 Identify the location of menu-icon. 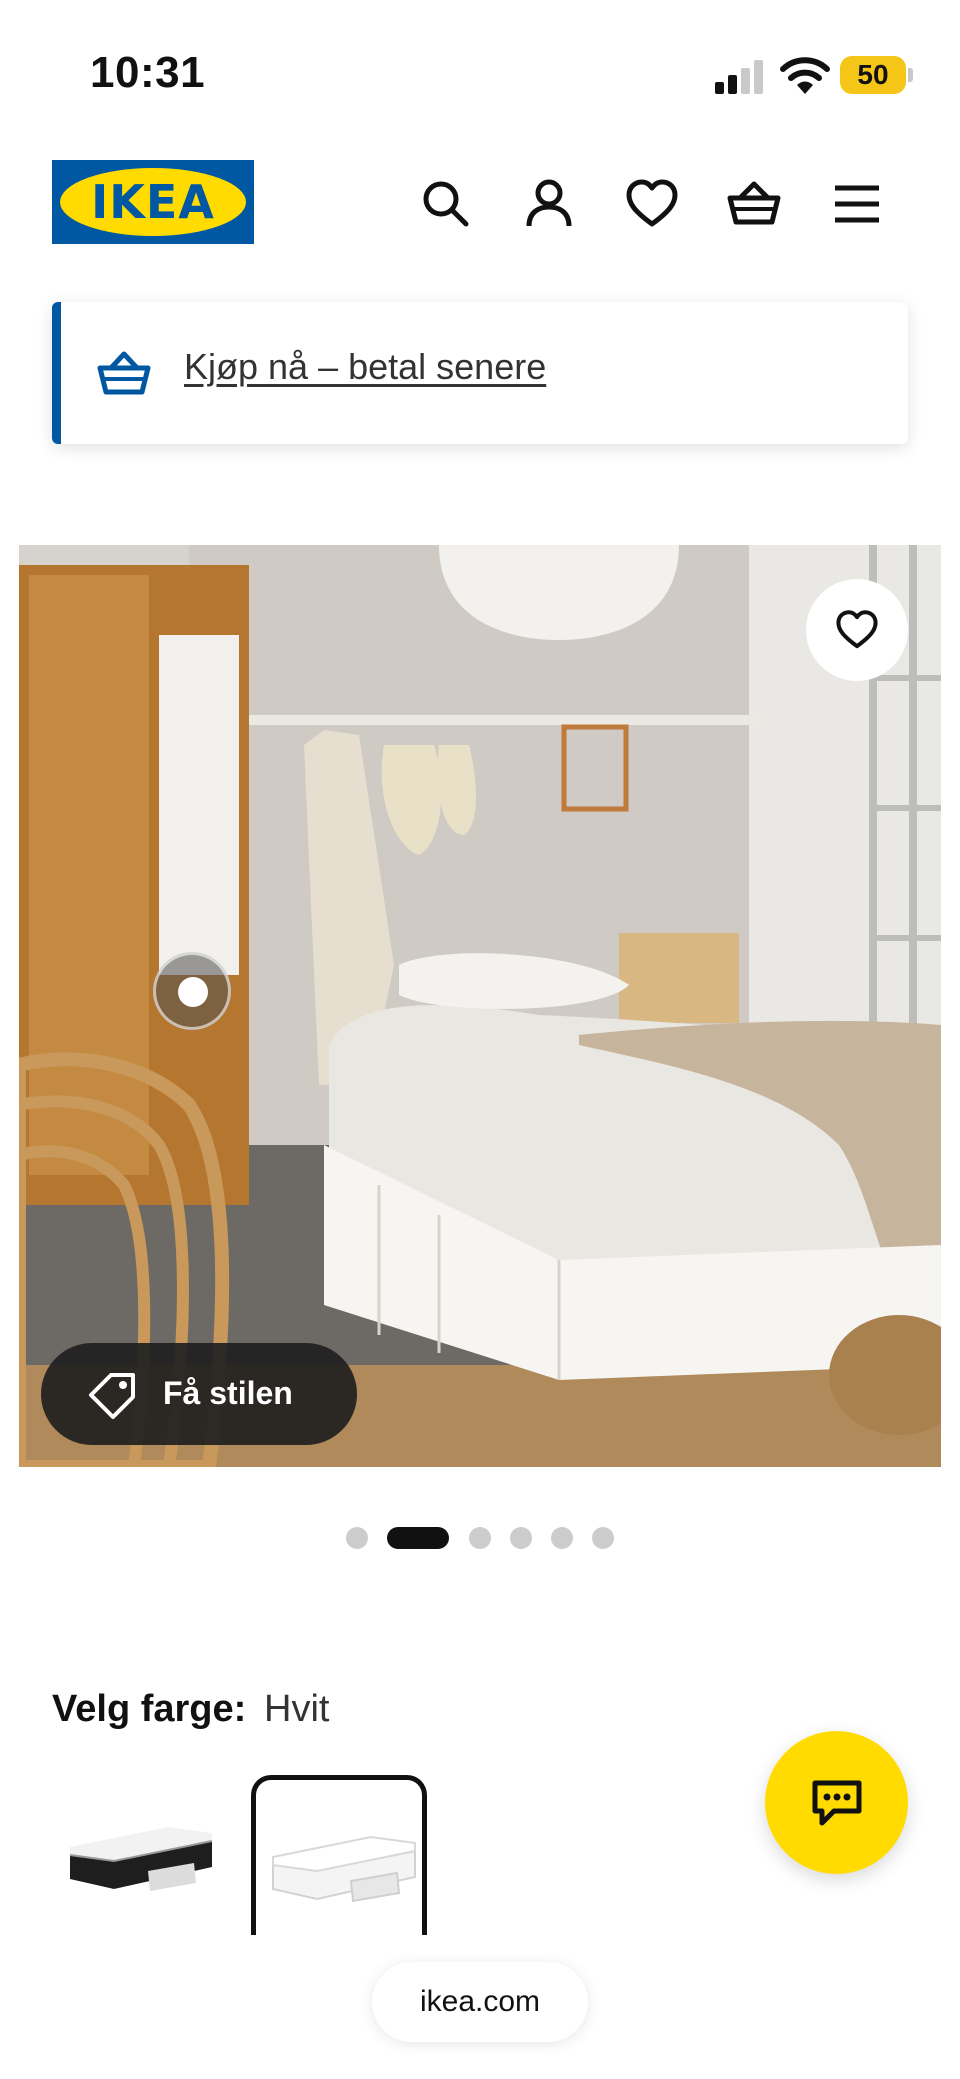
(857, 204).